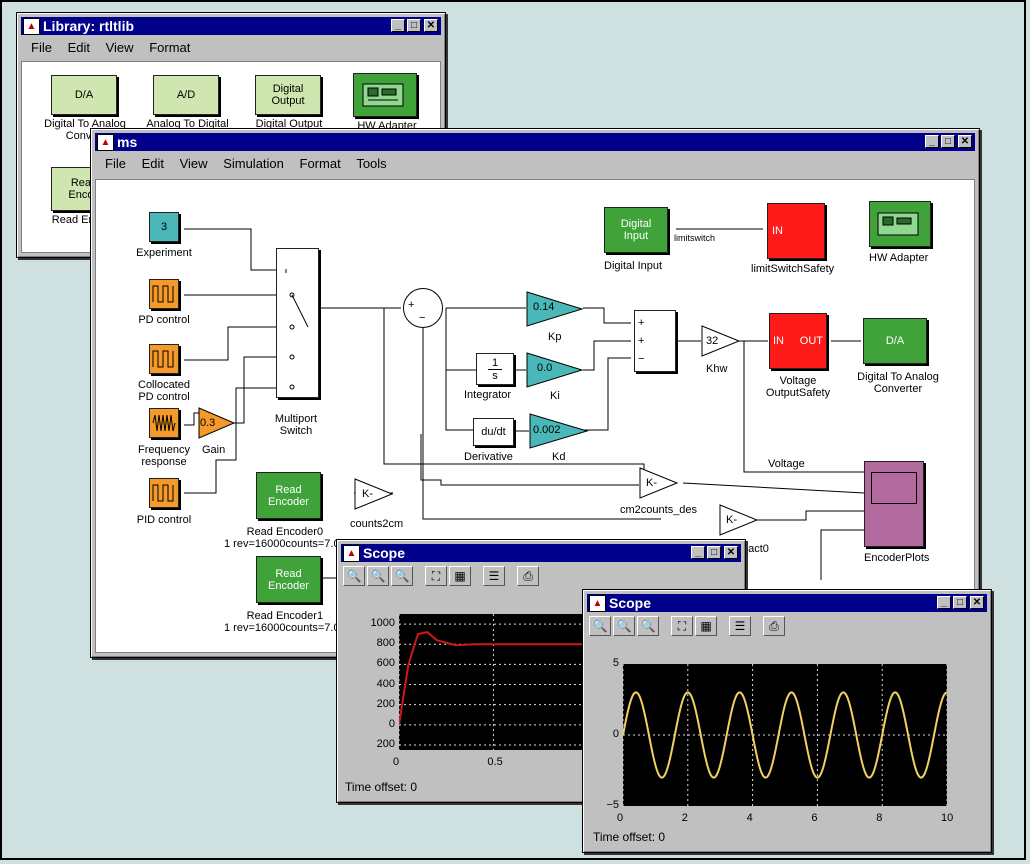 Image resolution: width=1030 pixels, height=864 pixels. Describe the element at coordinates (164, 359) in the screenshot. I see `collocated-pd-block` at that location.